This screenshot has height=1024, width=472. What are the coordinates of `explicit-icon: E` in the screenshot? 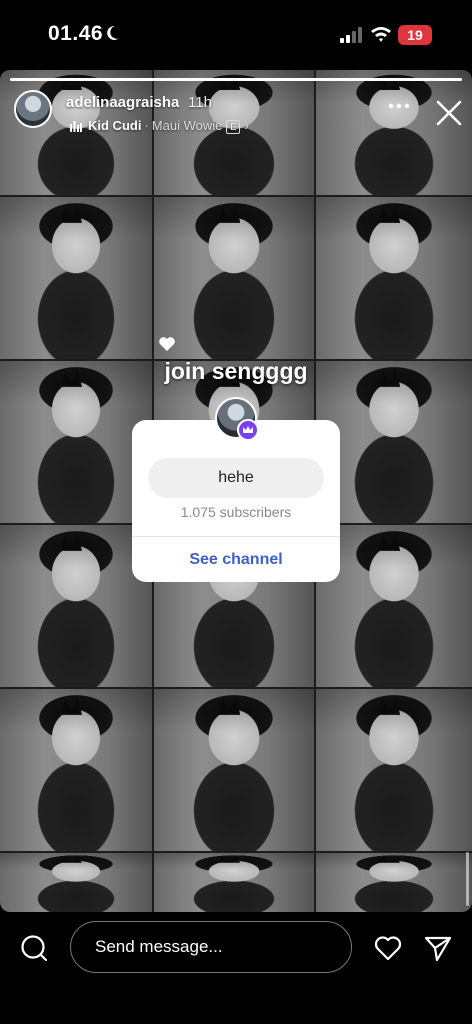 It's located at (233, 126).